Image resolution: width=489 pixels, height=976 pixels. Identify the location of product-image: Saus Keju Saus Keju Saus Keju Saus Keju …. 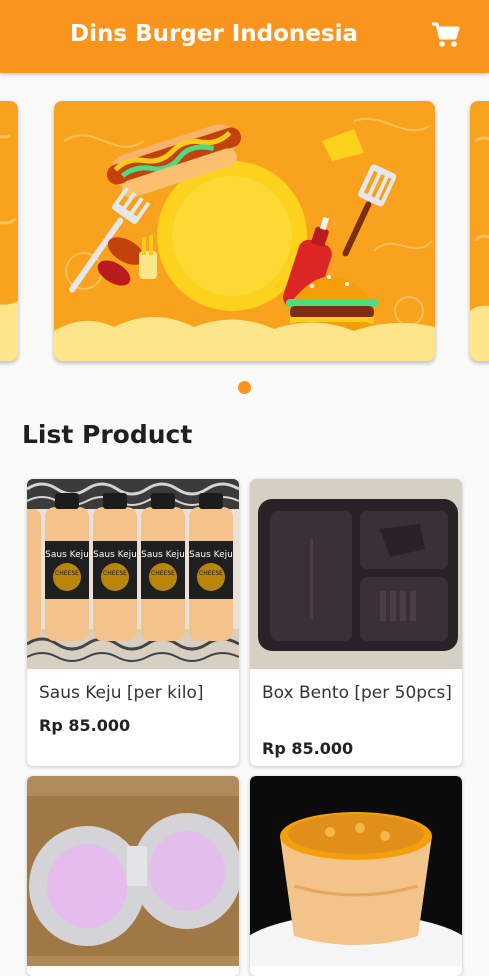
(133, 574).